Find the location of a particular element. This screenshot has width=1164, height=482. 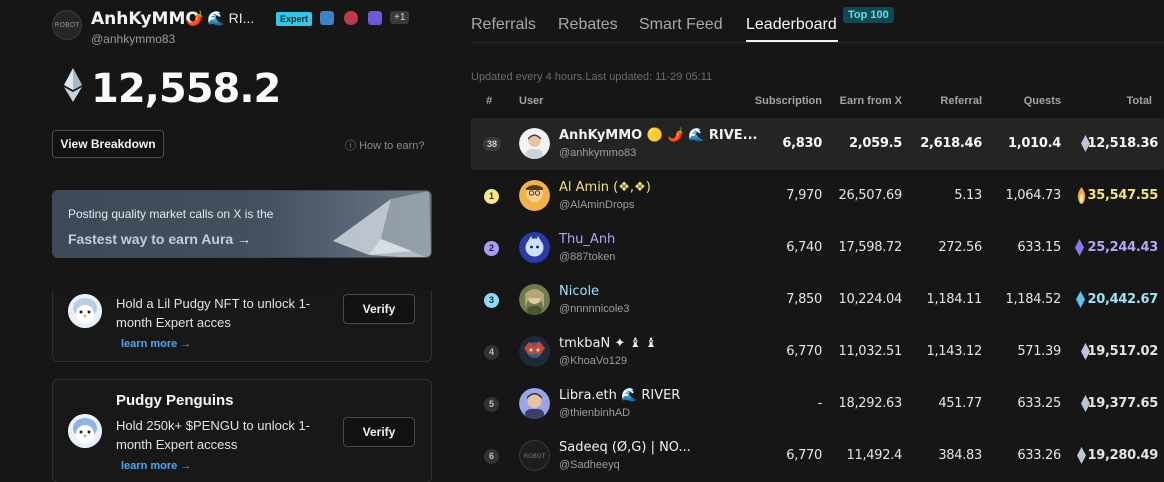

tab-smart-feed: Smart Feed is located at coordinates (681, 25).